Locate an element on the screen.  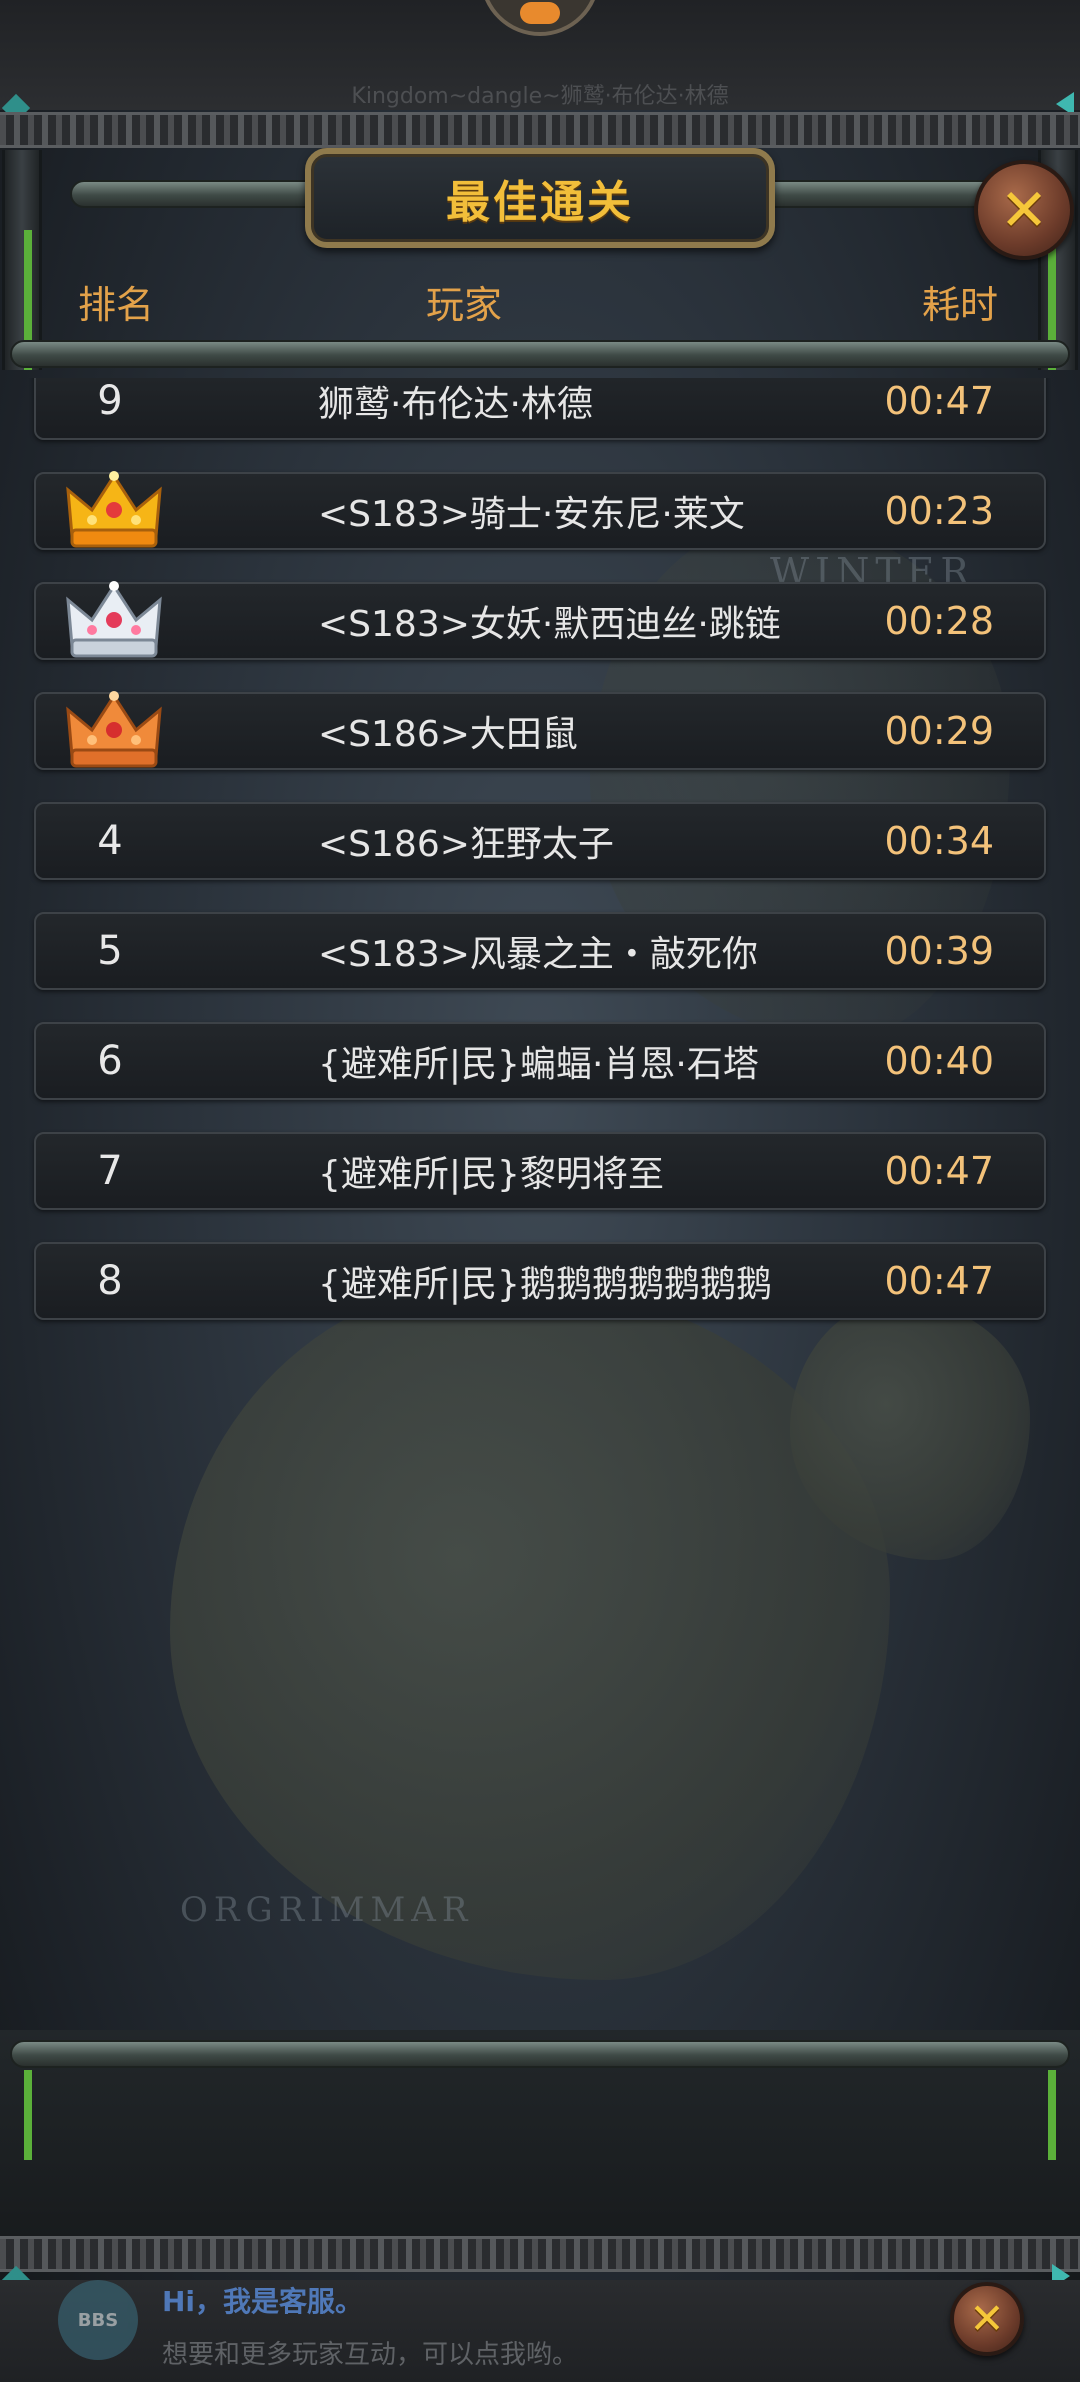
player-name: <S183>骑士·安东尼·莱文 is located at coordinates (531, 514).